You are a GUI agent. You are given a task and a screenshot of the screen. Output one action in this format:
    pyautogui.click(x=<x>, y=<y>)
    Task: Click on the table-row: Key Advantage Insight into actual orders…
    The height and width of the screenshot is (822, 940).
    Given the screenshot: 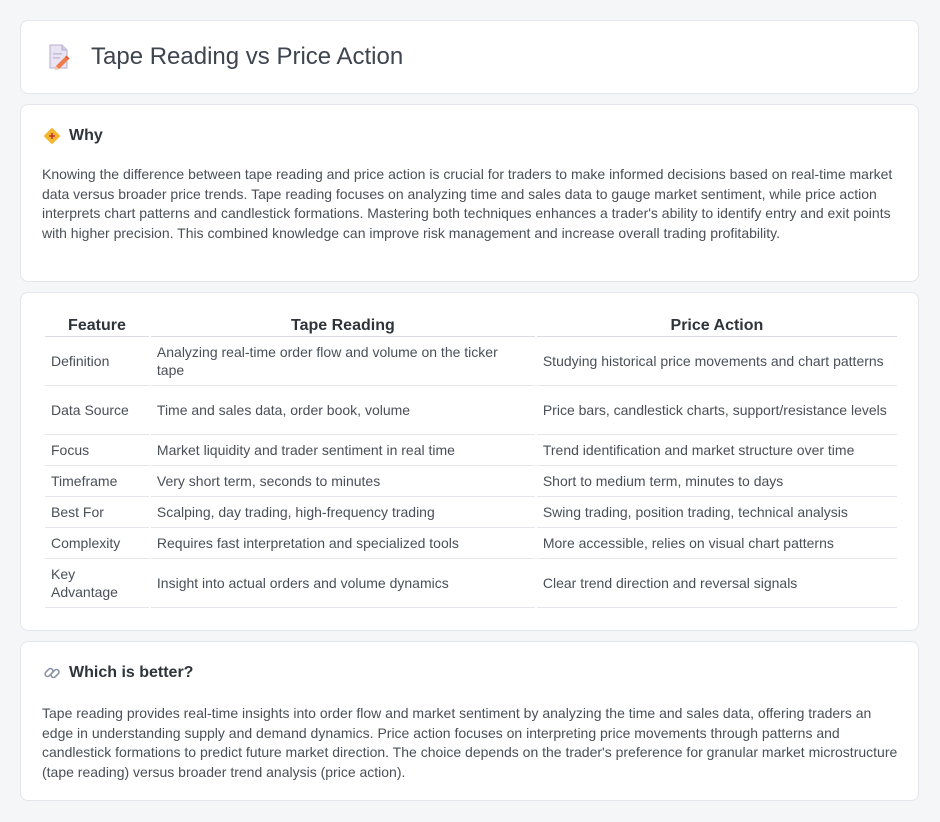 What is the action you would take?
    pyautogui.click(x=471, y=583)
    